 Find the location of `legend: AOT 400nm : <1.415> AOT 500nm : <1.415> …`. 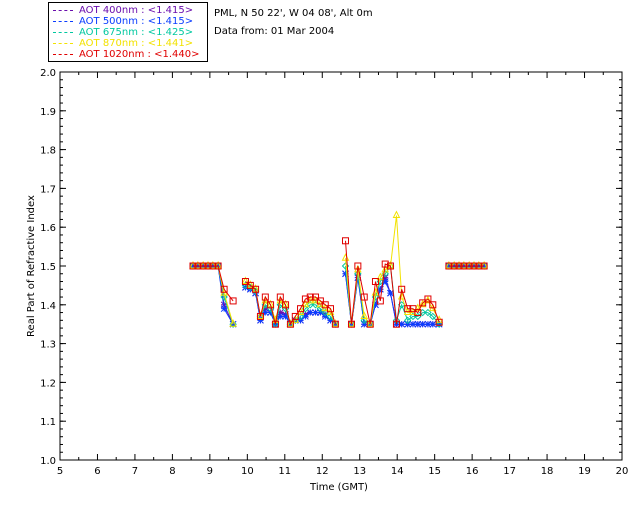

legend: AOT 400nm : <1.415> AOT 500nm : <1.415> … is located at coordinates (128, 32).